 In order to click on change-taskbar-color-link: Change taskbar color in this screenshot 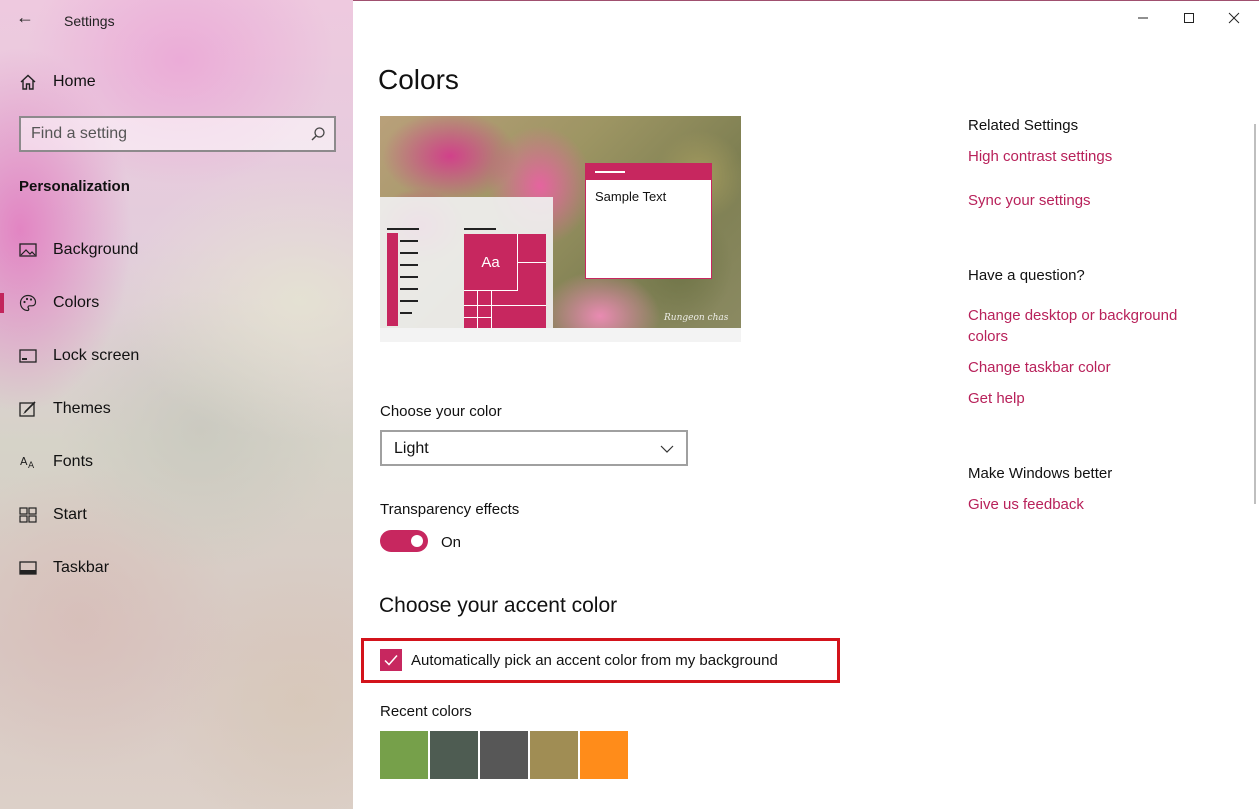, I will do `click(1093, 367)`.